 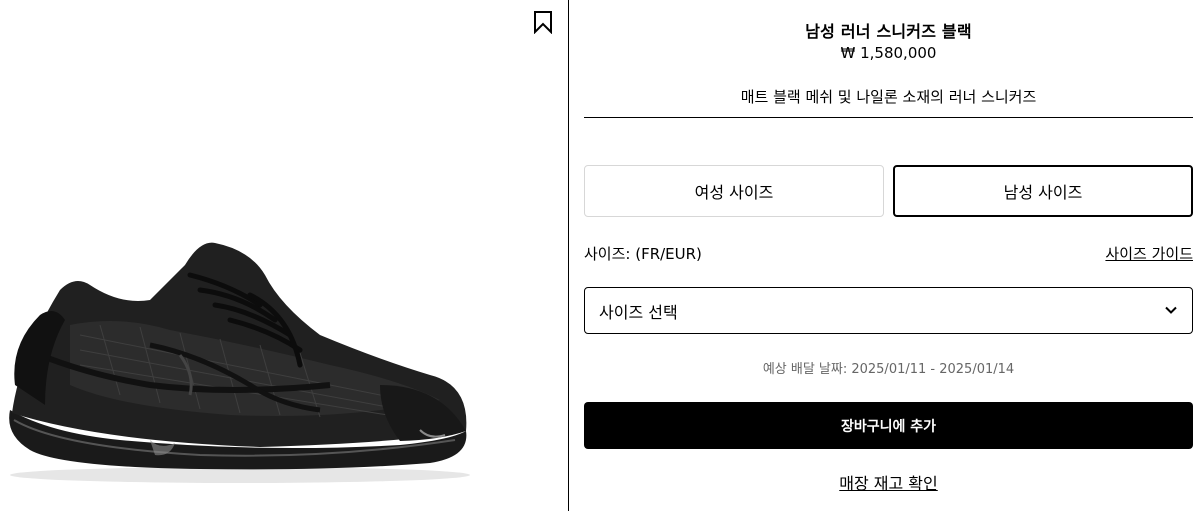 I want to click on product-description: 매트 블랙 메쉬 및 나일론 소재의 러너 스니커즈, so click(x=888, y=97).